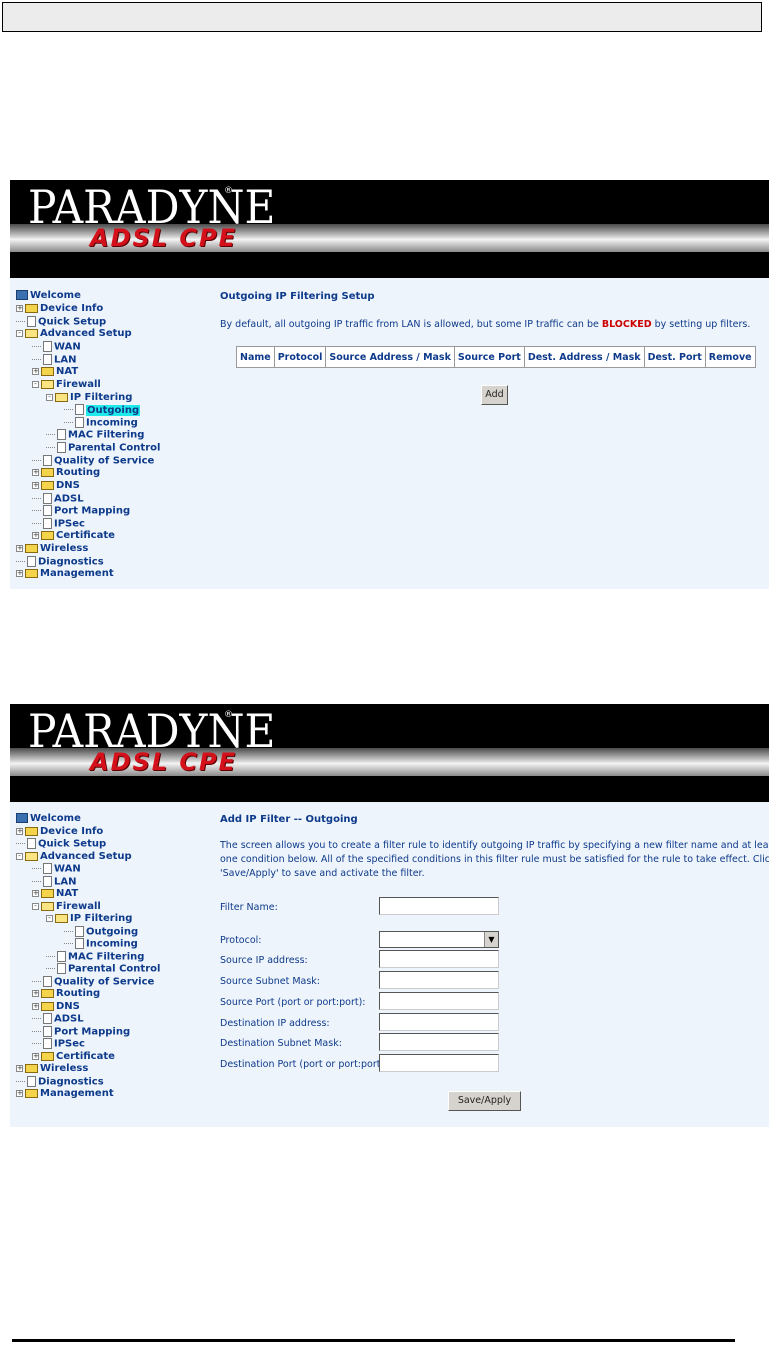  What do you see at coordinates (439, 959) in the screenshot?
I see `source-ip-input` at bounding box center [439, 959].